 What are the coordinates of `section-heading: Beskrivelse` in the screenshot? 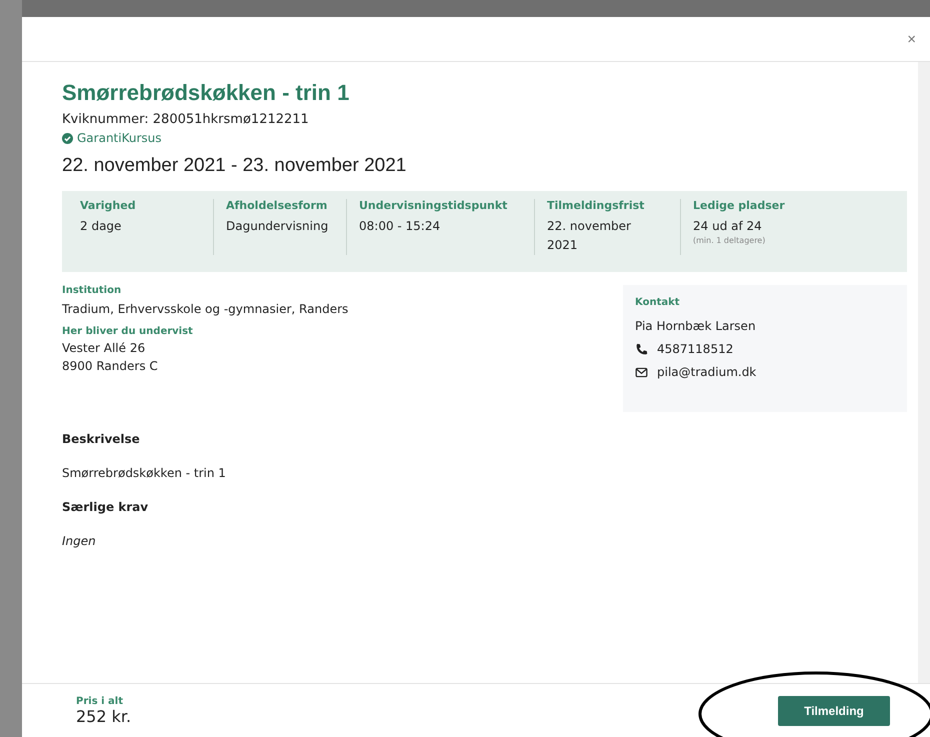 It's located at (101, 439).